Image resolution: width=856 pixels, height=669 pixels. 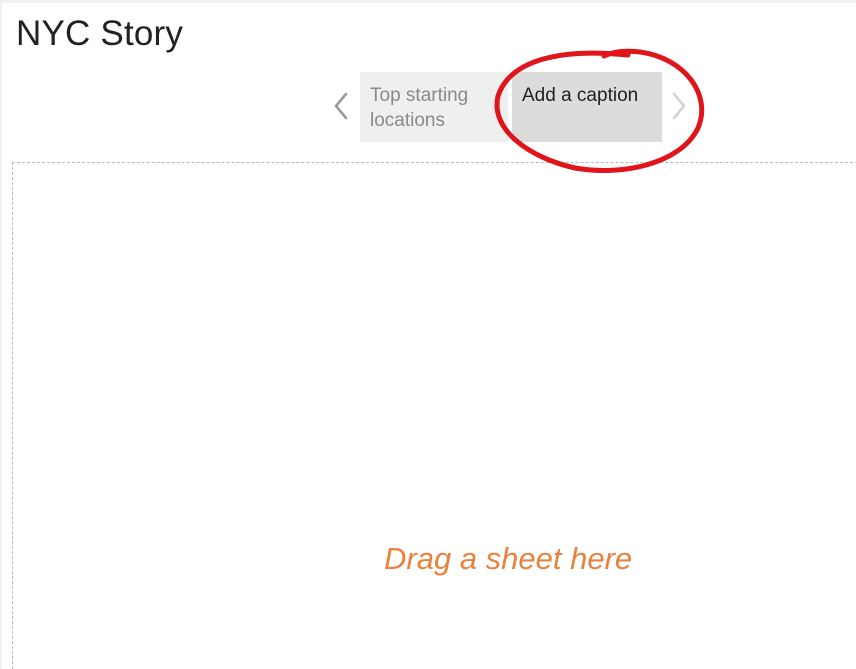 What do you see at coordinates (580, 95) in the screenshot?
I see `story-point-label: Add a caption` at bounding box center [580, 95].